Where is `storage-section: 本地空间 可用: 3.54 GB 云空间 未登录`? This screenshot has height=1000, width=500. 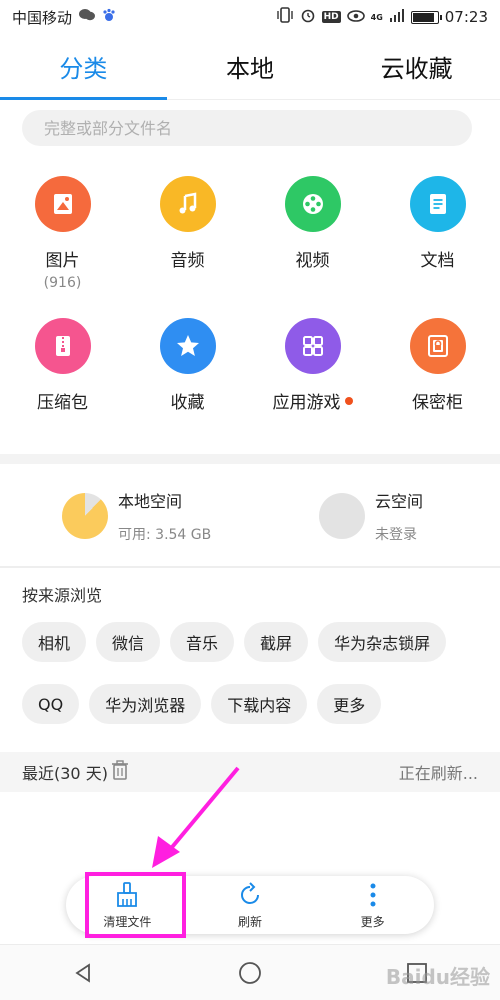
storage-section: 本地空间 可用: 3.54 GB 云空间 未登录 is located at coordinates (250, 516).